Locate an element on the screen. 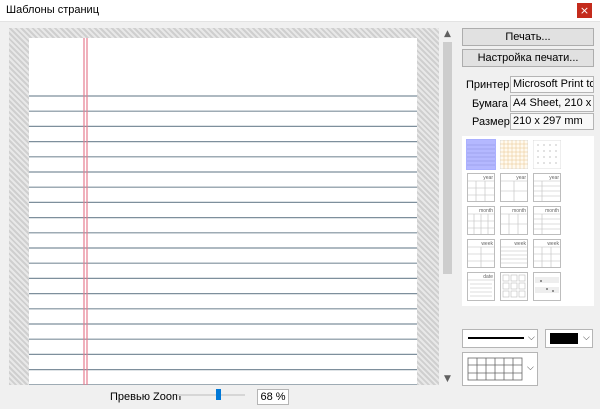 The width and height of the screenshot is (600, 409). scrollbar-thumb is located at coordinates (447, 158).